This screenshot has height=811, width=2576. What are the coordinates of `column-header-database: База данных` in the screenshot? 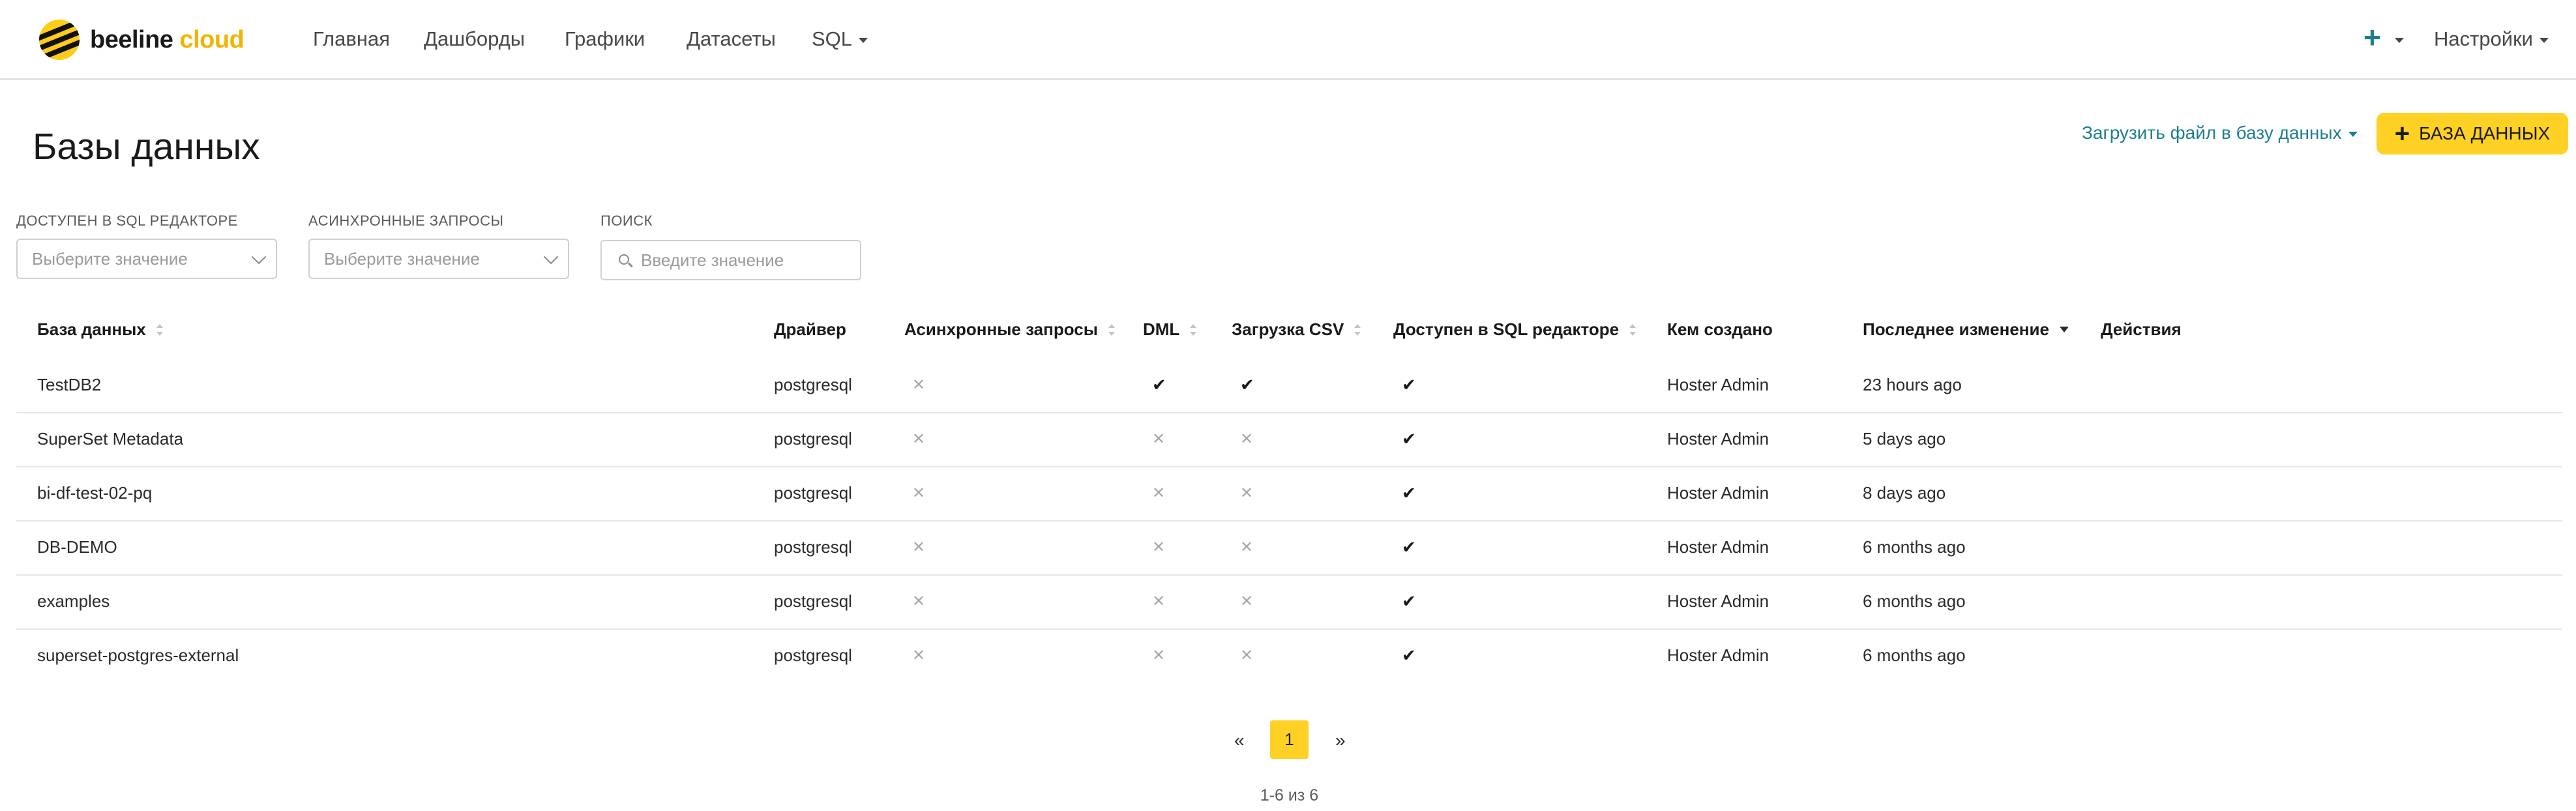 It's located at (100, 329).